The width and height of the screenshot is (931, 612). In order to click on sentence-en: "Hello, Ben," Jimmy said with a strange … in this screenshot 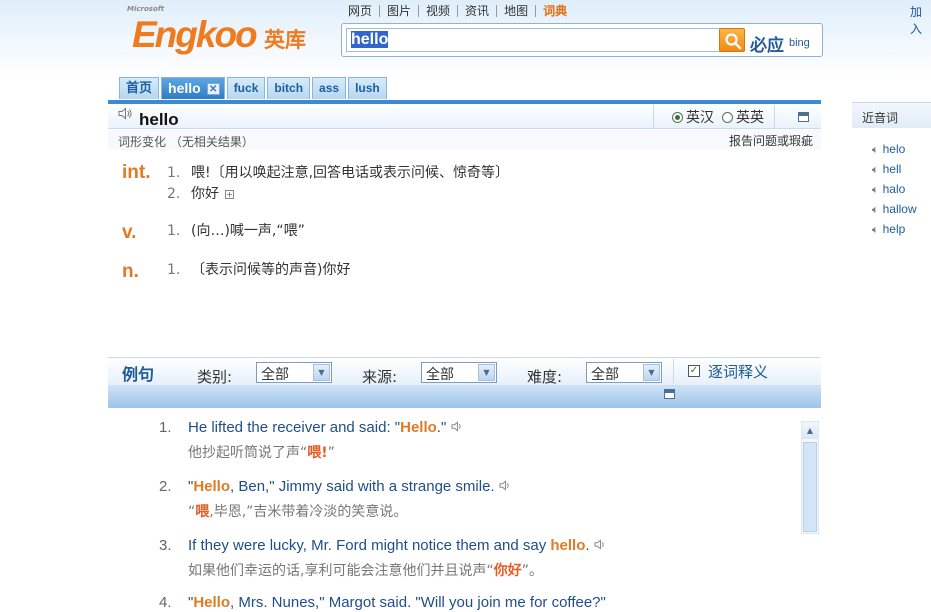, I will do `click(341, 486)`.